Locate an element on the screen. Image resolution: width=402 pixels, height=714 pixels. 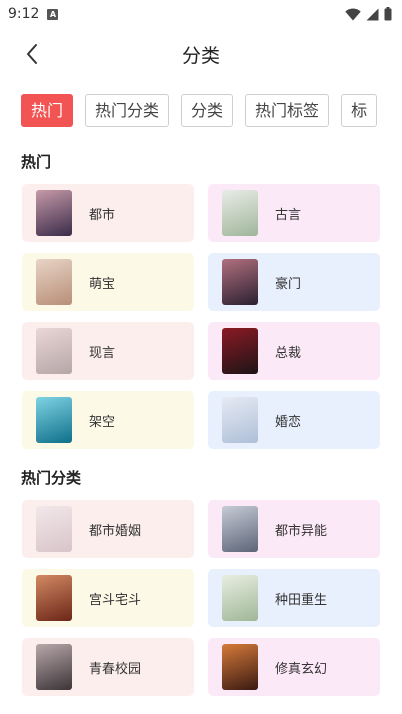
category-card: 都市 is located at coordinates (108, 213).